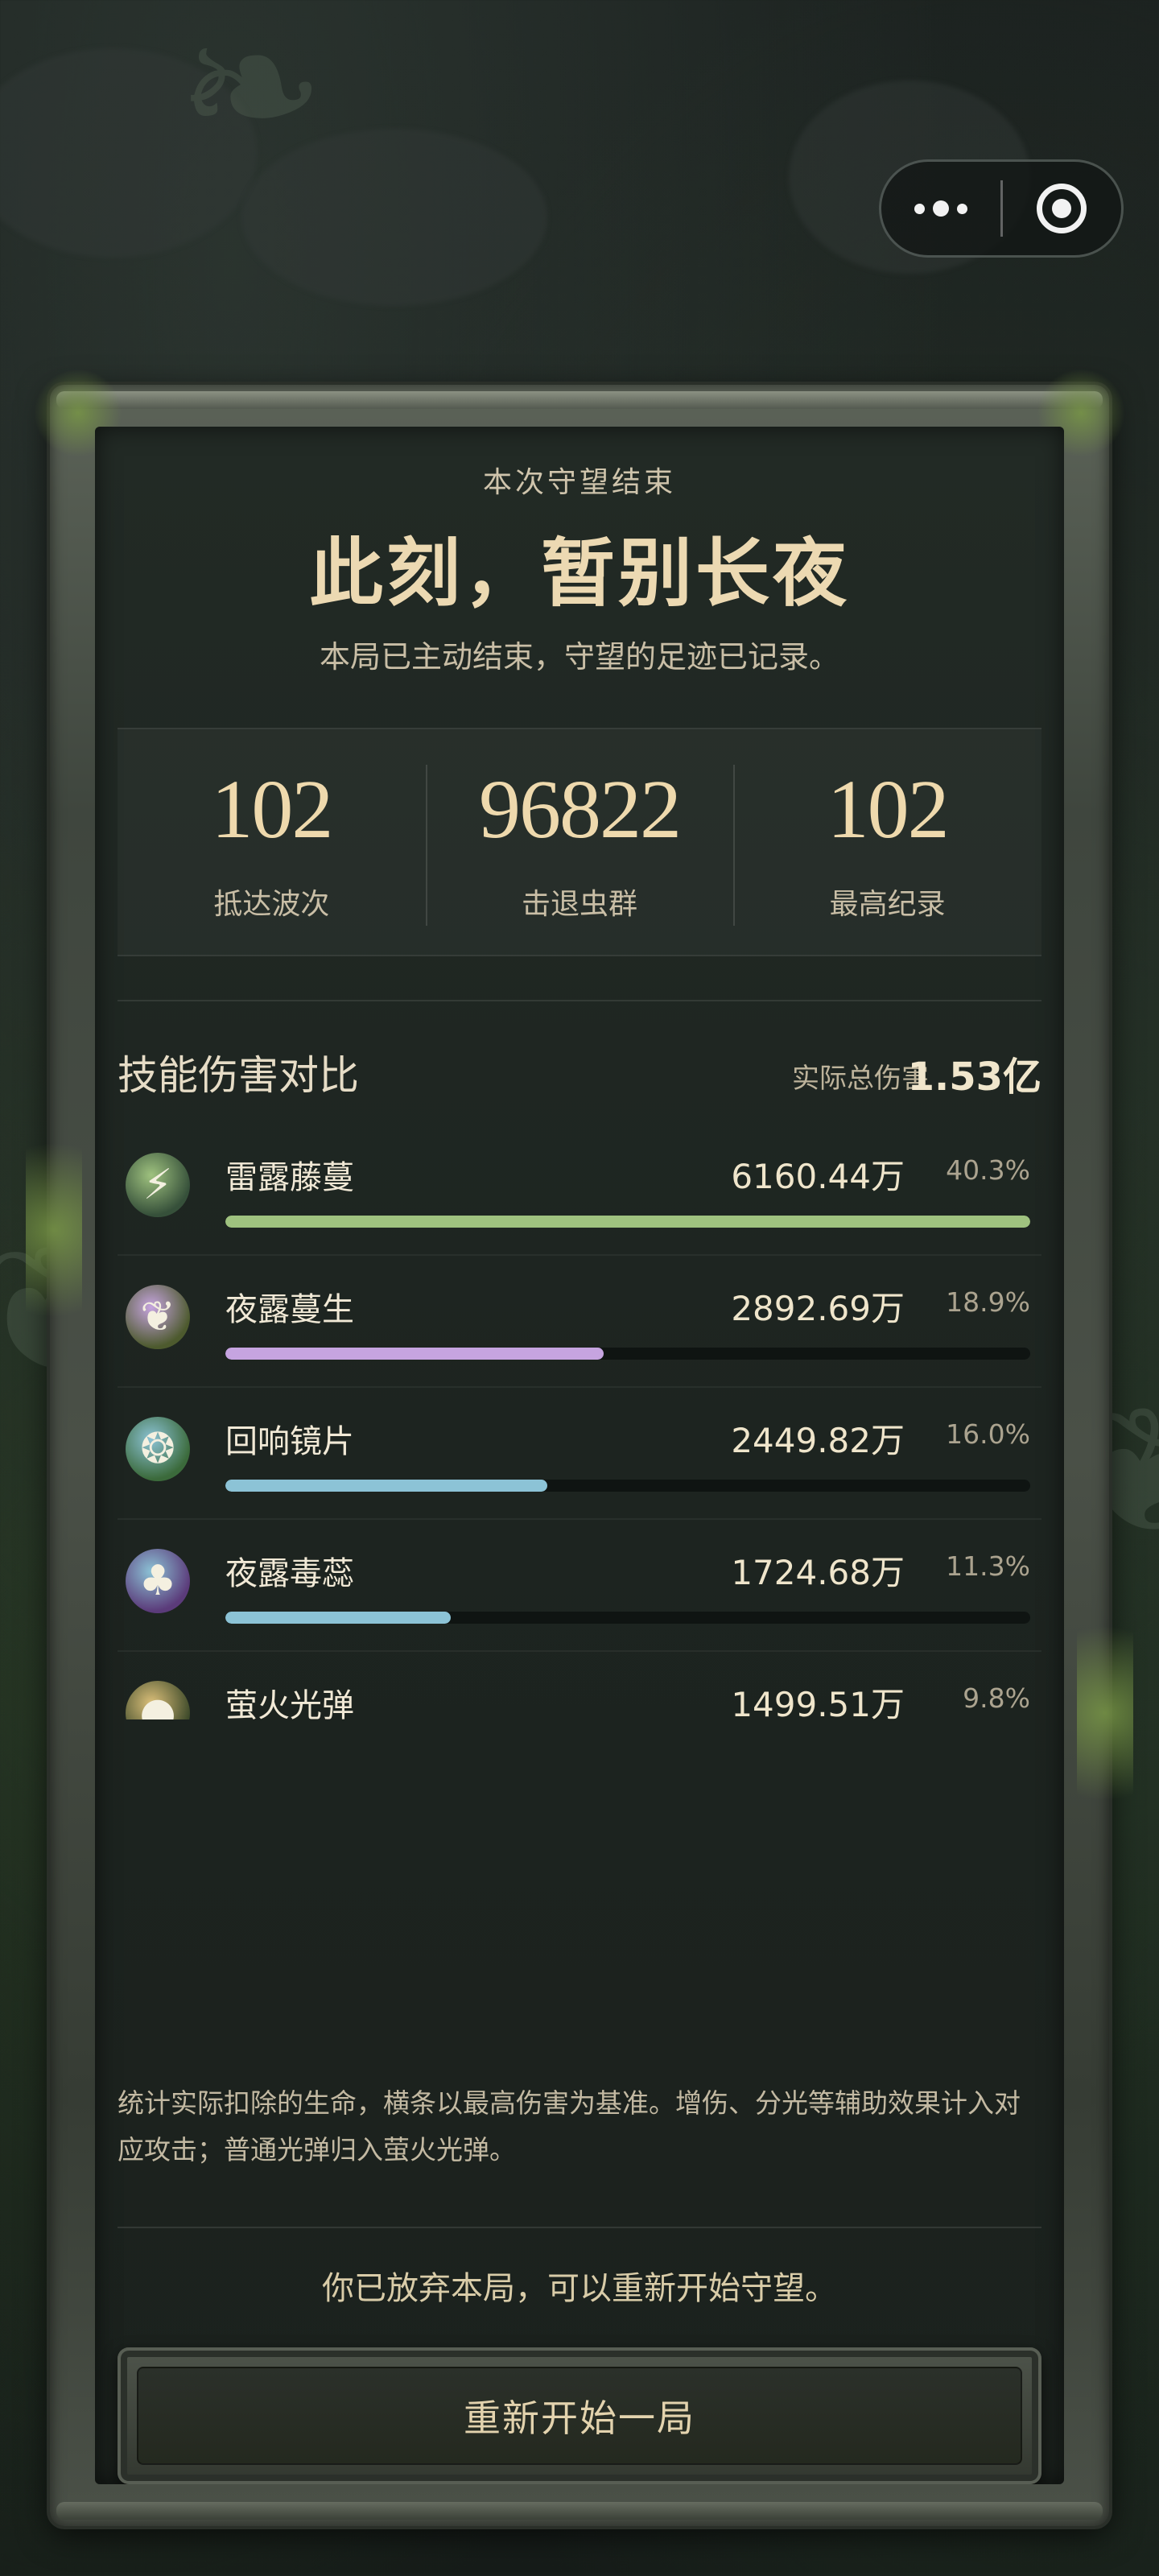 The image size is (1159, 2576). What do you see at coordinates (579, 2288) in the screenshot?
I see `status-message: 你已放弃本局，可以重新开始守望。` at bounding box center [579, 2288].